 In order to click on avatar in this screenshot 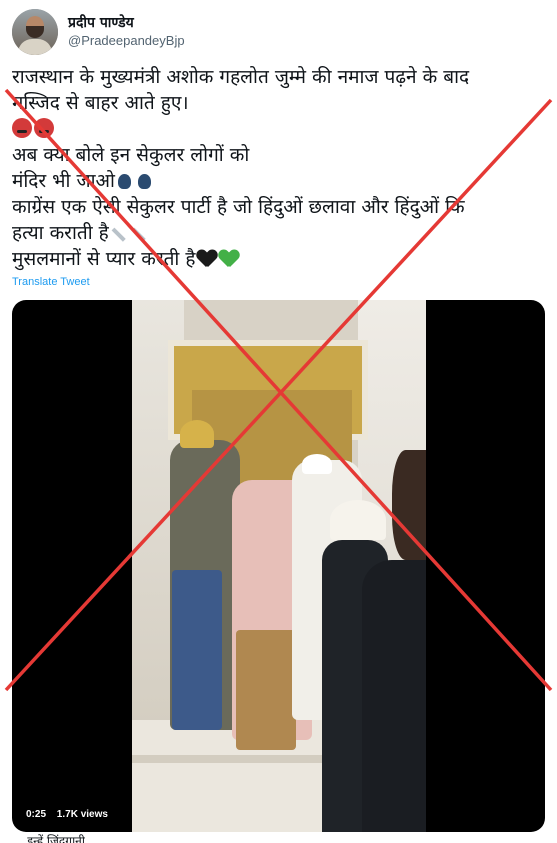, I will do `click(35, 32)`.